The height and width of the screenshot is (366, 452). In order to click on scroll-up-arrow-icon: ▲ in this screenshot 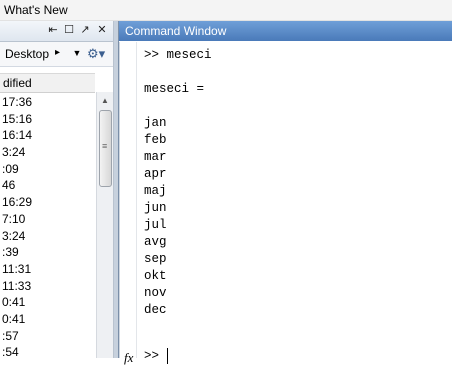, I will do `click(105, 100)`.